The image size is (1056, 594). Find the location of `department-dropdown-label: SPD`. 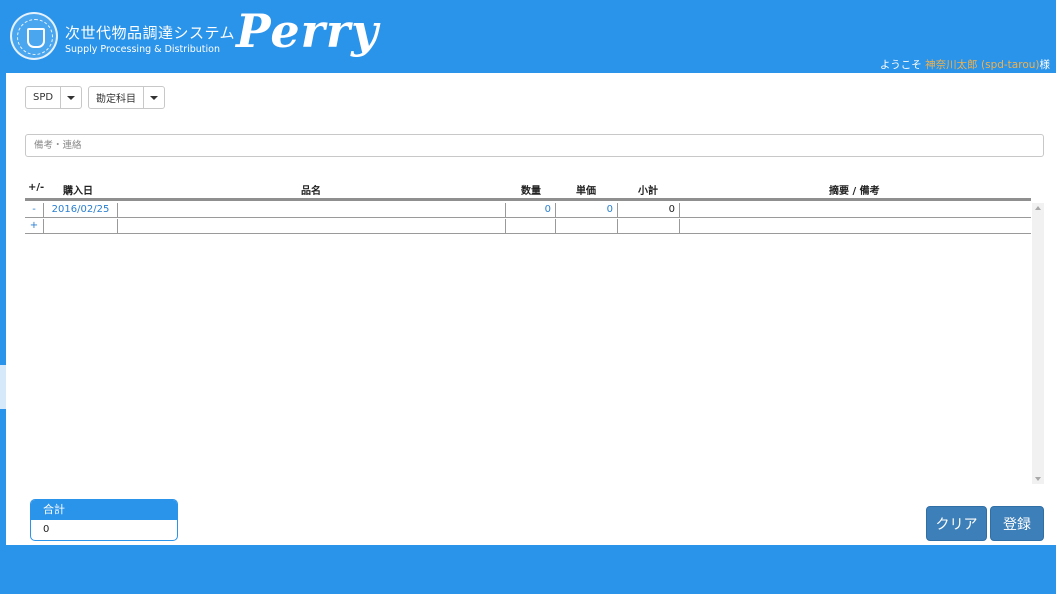

department-dropdown-label: SPD is located at coordinates (44, 97).